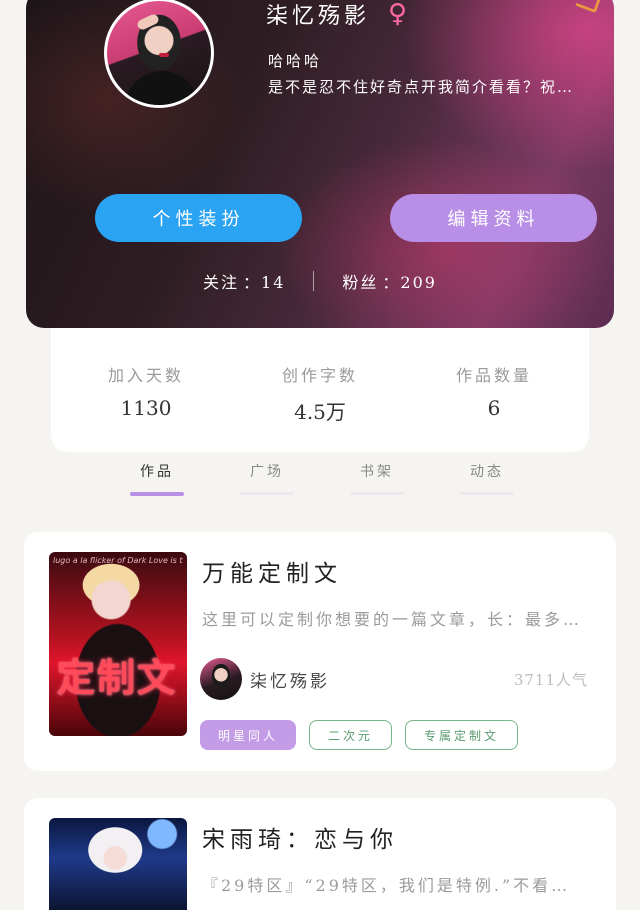  Describe the element at coordinates (319, 375) in the screenshot. I see `stat-label: 创作字数` at that location.